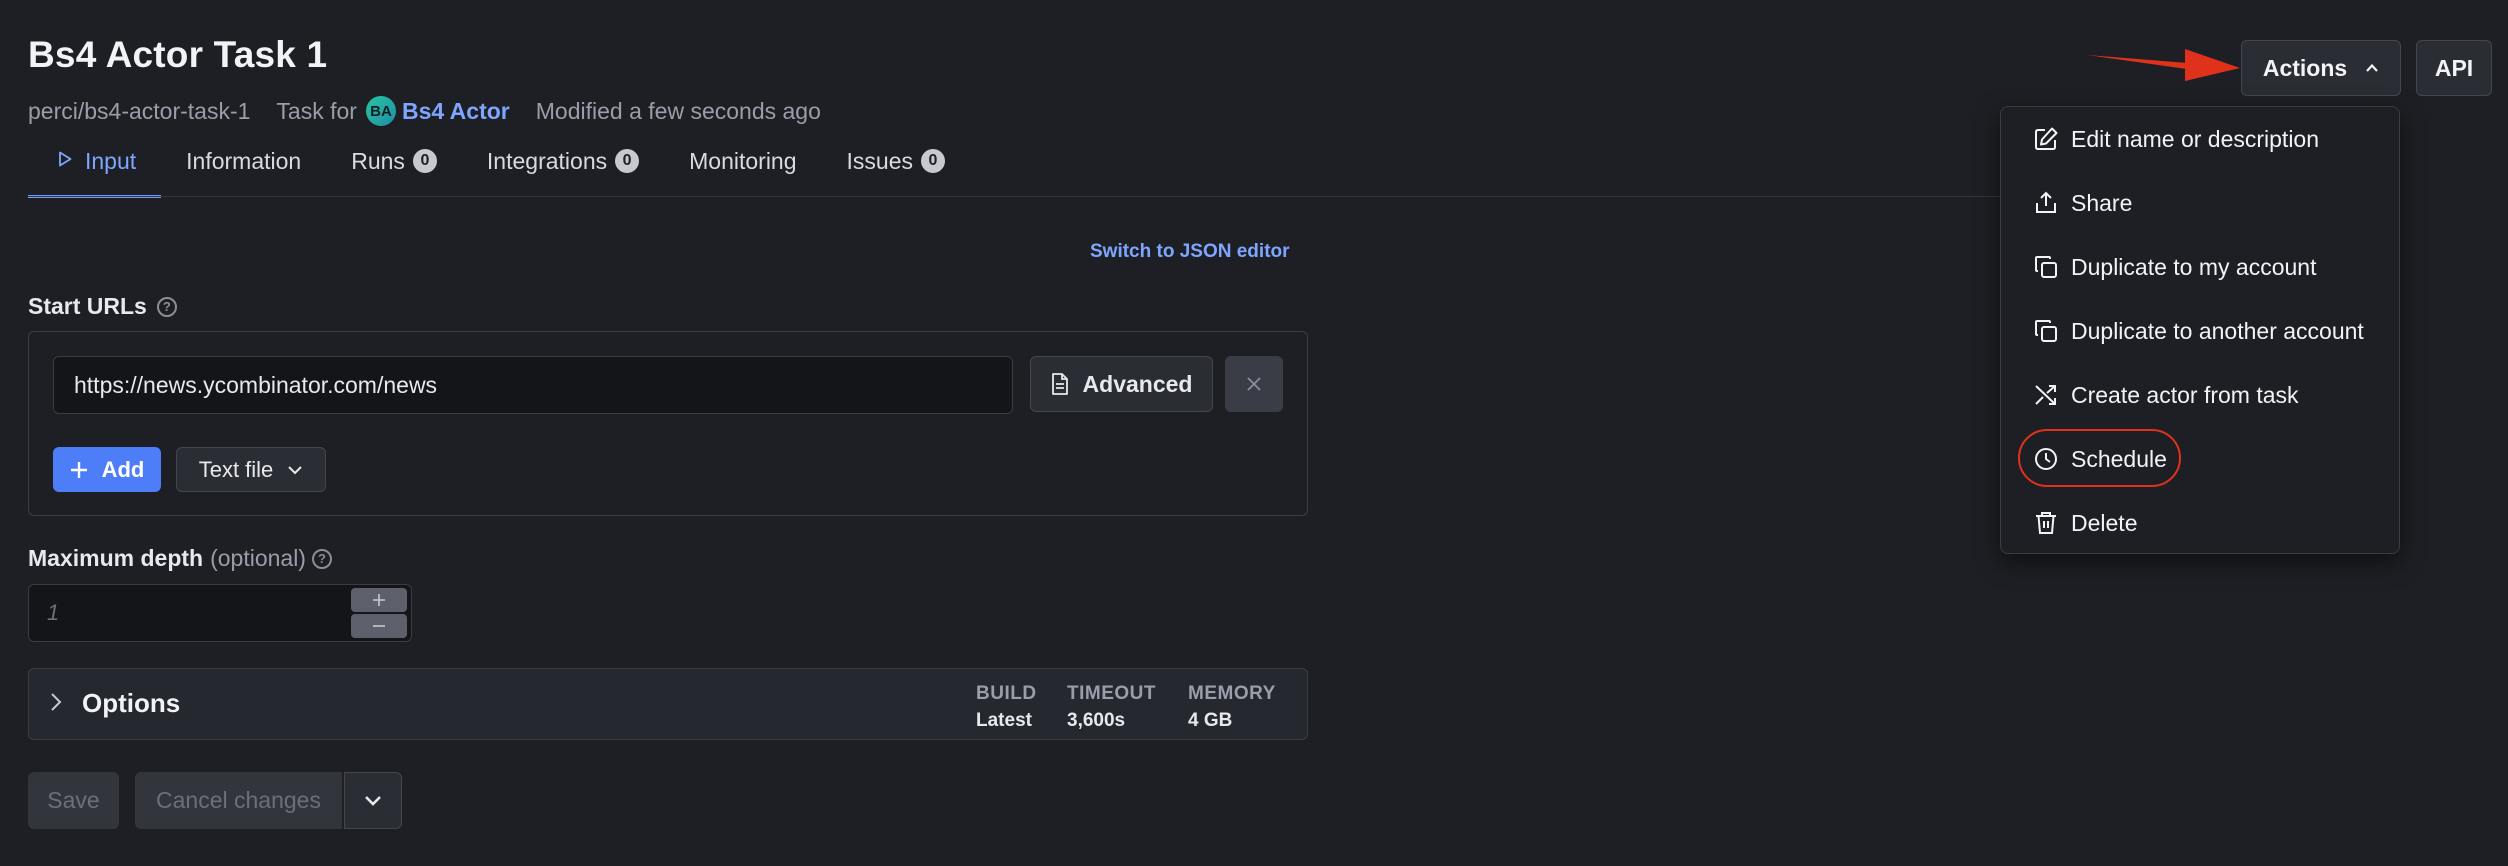 The width and height of the screenshot is (2508, 866). What do you see at coordinates (1006, 707) in the screenshot?
I see `build-meta: BUILD Latest` at bounding box center [1006, 707].